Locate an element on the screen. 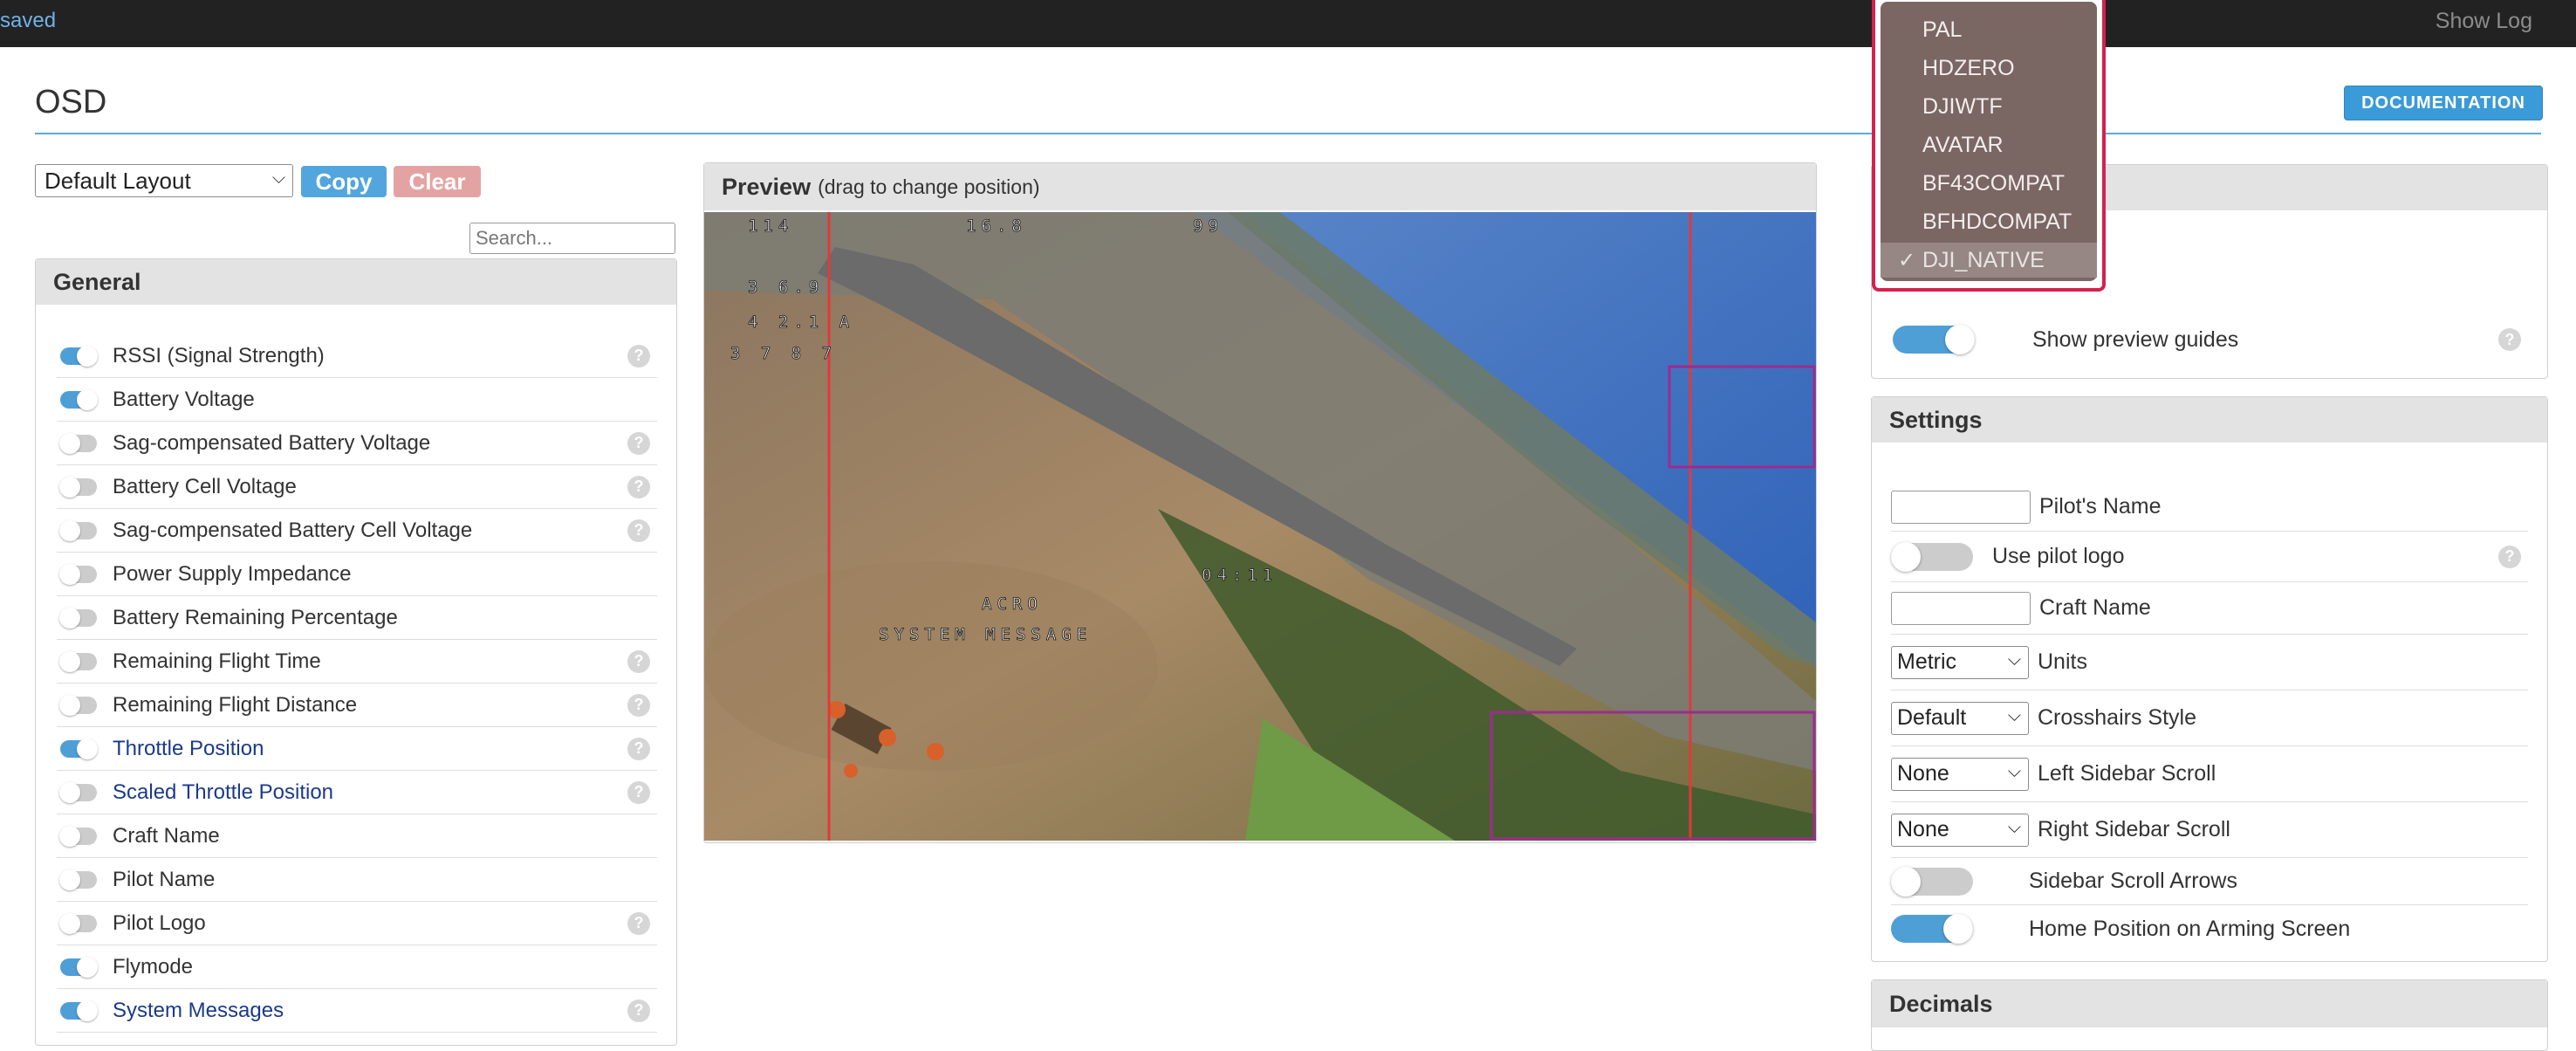 The image size is (2576, 1051). general-list-item: Flymode is located at coordinates (357, 967).